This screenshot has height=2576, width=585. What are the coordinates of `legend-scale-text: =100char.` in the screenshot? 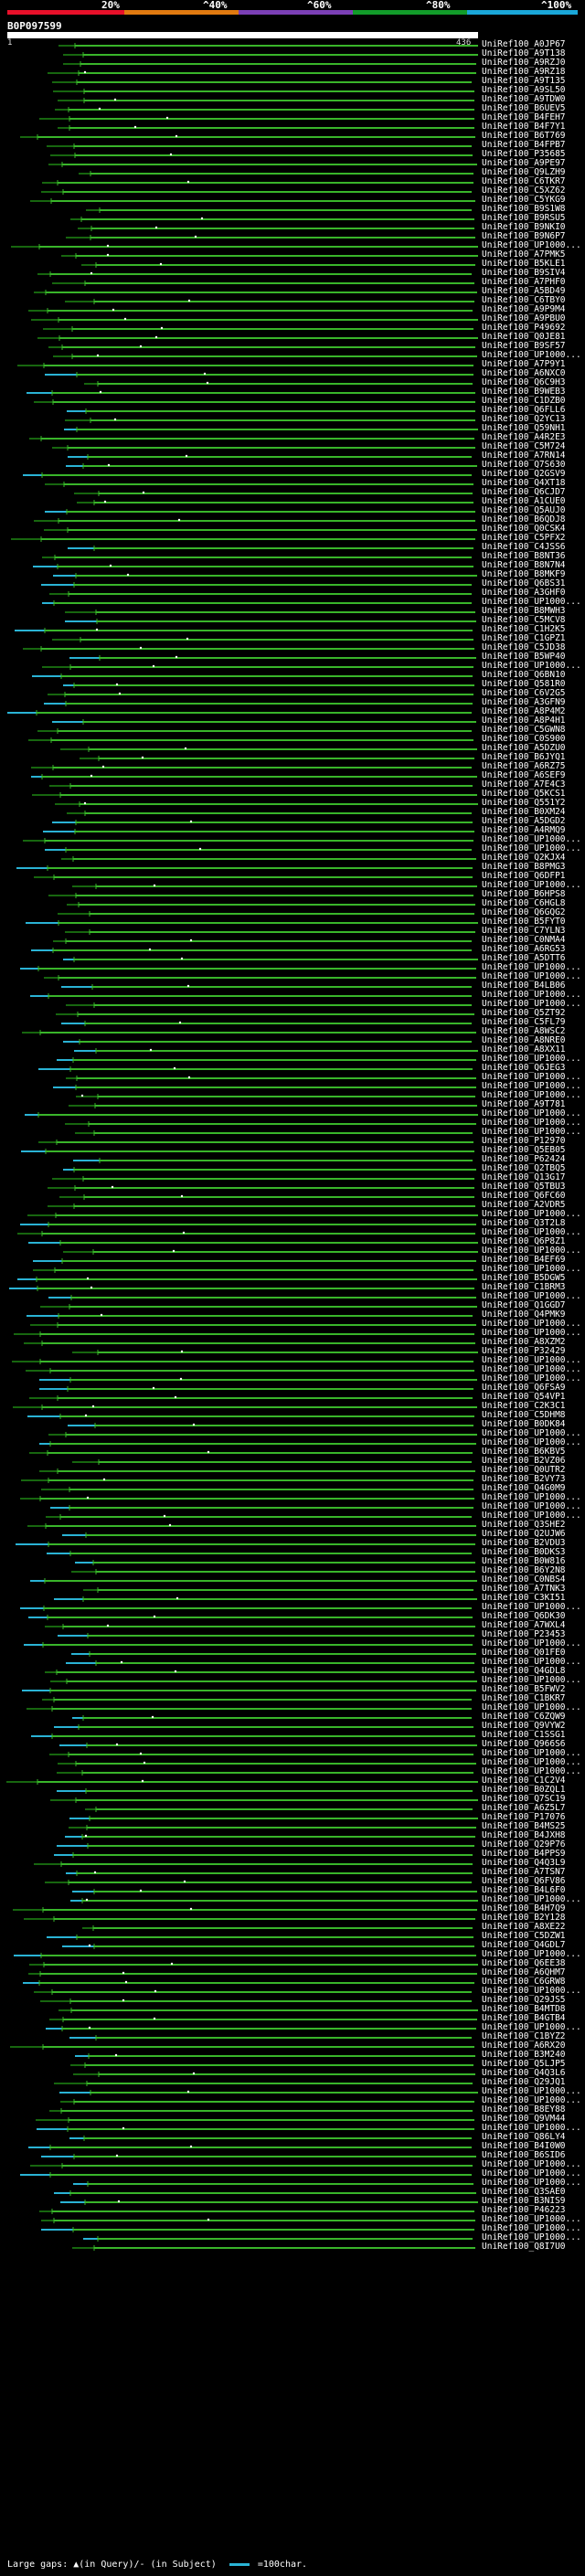 It's located at (283, 2565).